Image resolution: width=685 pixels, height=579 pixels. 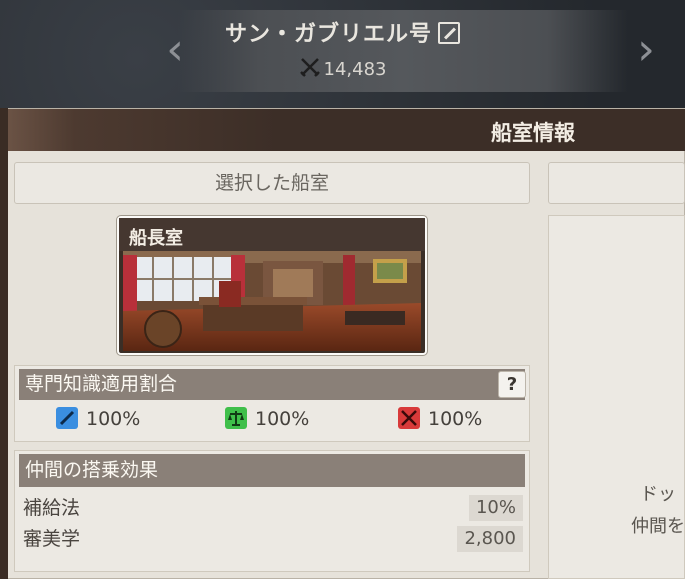 What do you see at coordinates (272, 183) in the screenshot?
I see `selected-cabin-label: 選択した船室` at bounding box center [272, 183].